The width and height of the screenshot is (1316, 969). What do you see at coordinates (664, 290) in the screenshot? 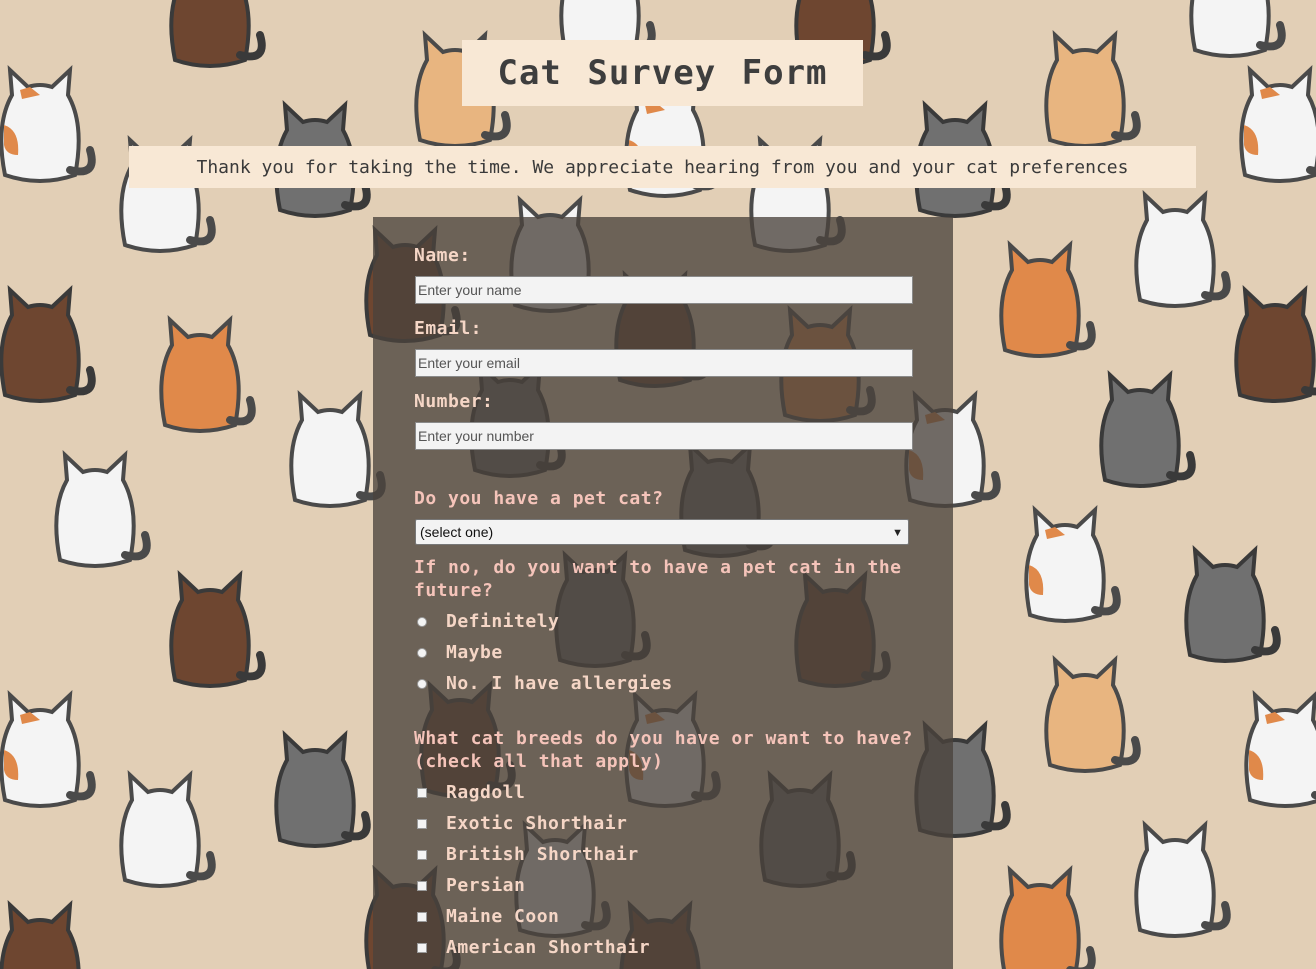
I see `name-input: Enter your name` at bounding box center [664, 290].